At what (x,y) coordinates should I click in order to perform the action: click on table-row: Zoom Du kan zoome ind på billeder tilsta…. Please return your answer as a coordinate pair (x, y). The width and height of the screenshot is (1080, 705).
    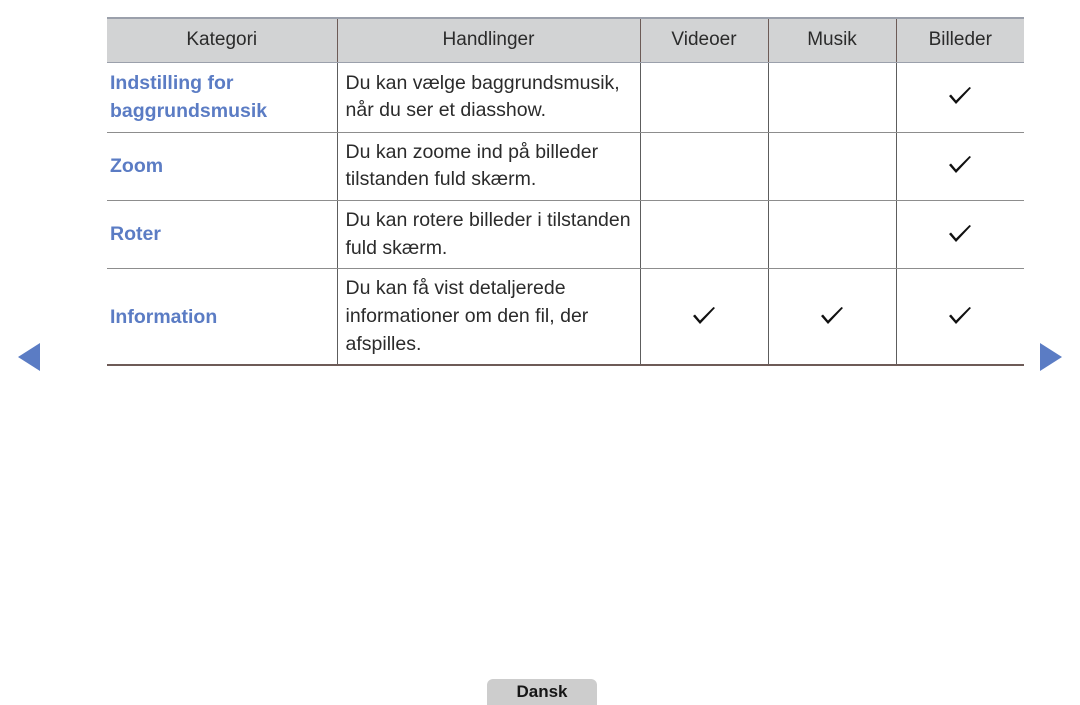
    Looking at the image, I should click on (565, 166).